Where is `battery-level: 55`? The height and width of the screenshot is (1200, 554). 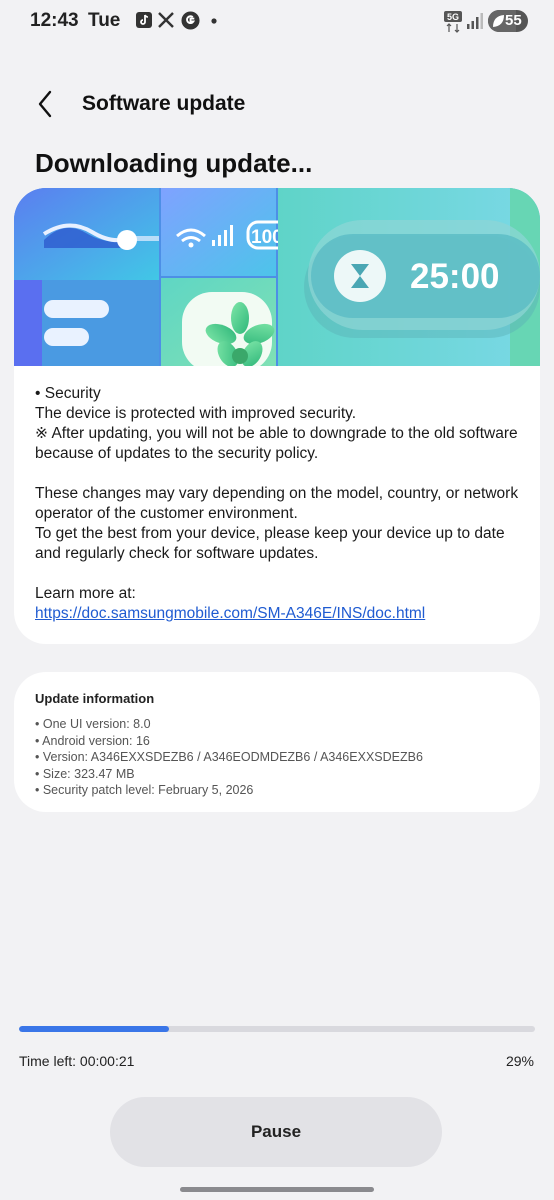 battery-level: 55 is located at coordinates (513, 20).